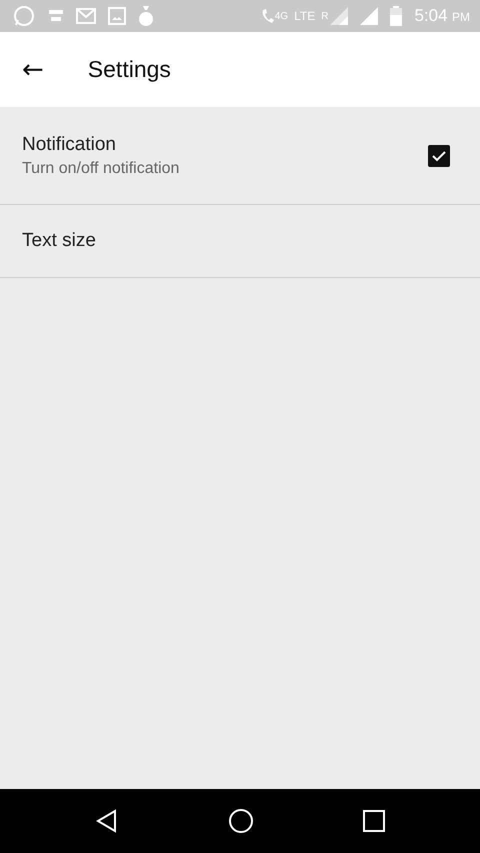 The height and width of the screenshot is (853, 480). What do you see at coordinates (59, 241) in the screenshot?
I see `setting-title: Text size` at bounding box center [59, 241].